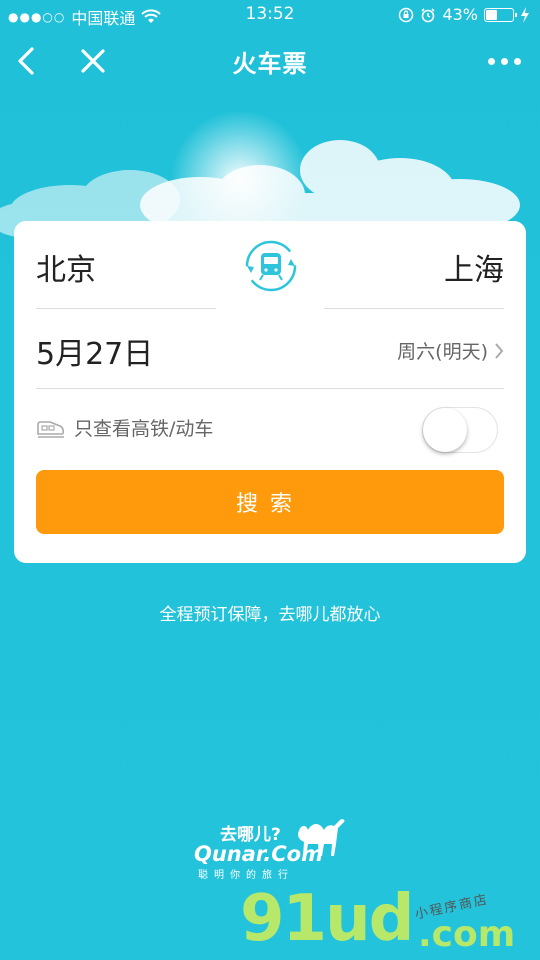  What do you see at coordinates (270, 502) in the screenshot?
I see `search-button: 搜索` at bounding box center [270, 502].